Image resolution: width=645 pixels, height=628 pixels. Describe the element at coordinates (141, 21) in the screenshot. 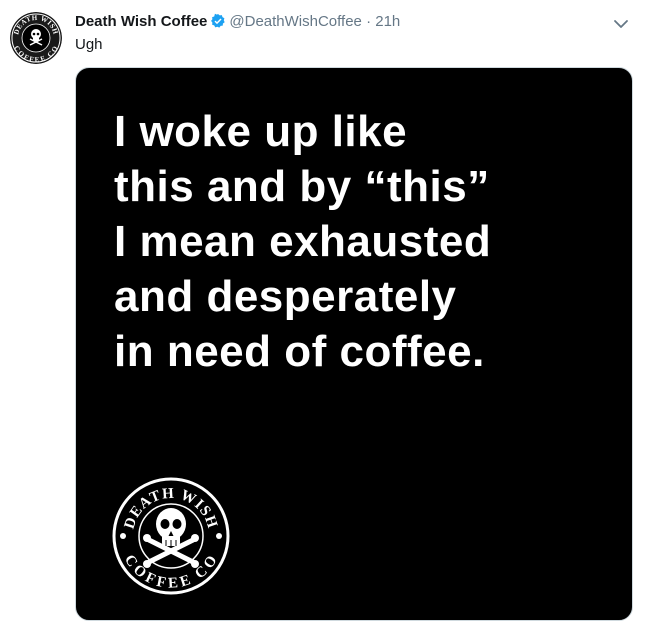

I see `author-name: Death Wish Coffee` at that location.